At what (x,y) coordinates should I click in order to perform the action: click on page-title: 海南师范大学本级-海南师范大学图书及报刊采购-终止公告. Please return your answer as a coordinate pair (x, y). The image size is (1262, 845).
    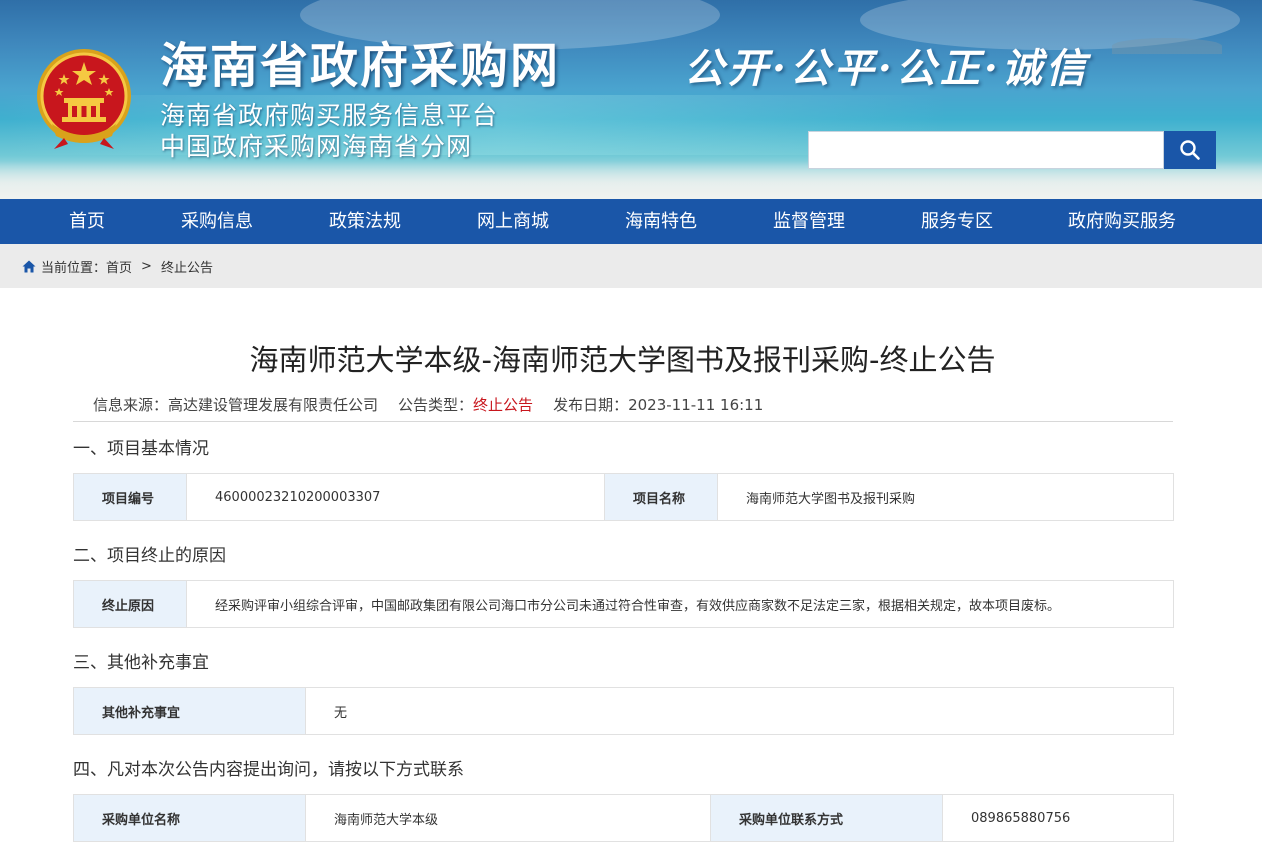
    Looking at the image, I should click on (622, 360).